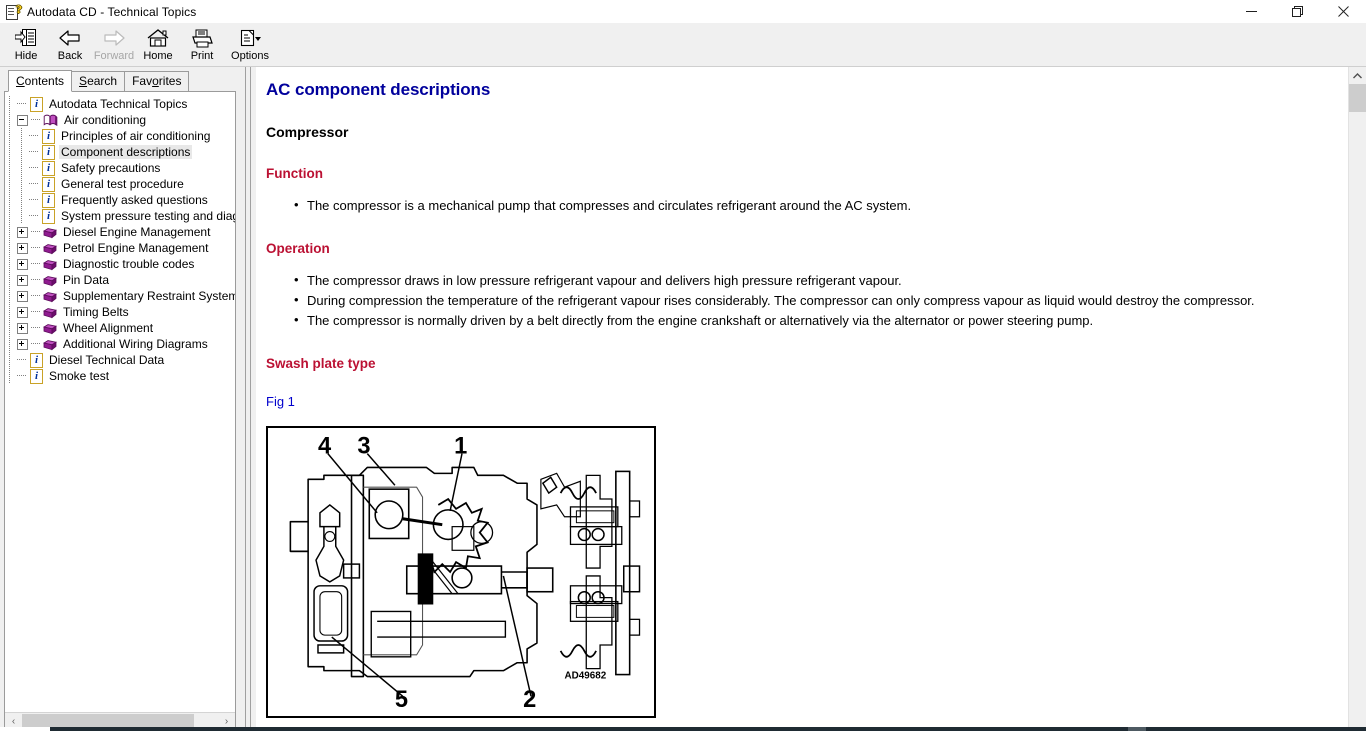  I want to click on pane-splitter, so click(248, 399).